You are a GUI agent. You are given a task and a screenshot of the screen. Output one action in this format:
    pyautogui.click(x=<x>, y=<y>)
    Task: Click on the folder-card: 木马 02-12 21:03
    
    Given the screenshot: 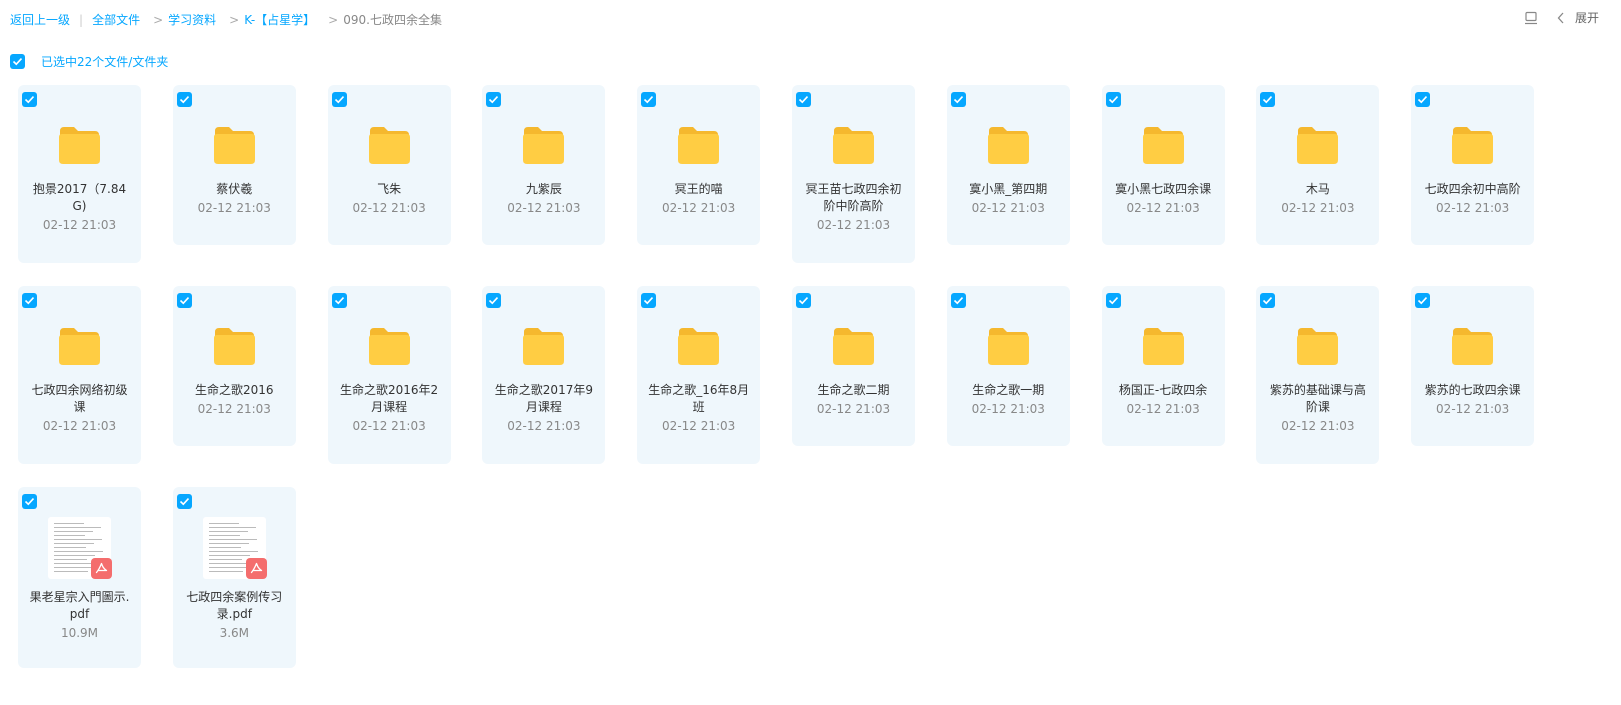 What is the action you would take?
    pyautogui.click(x=1318, y=165)
    